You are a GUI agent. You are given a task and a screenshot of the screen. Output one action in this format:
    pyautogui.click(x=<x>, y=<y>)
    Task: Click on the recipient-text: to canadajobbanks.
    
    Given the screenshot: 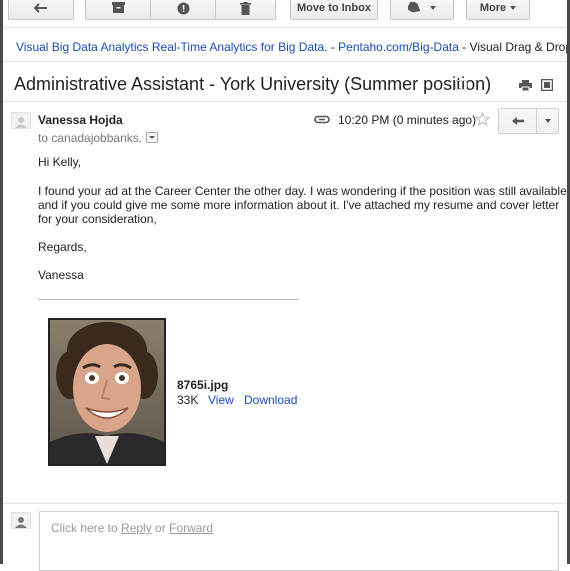 What is the action you would take?
    pyautogui.click(x=90, y=138)
    